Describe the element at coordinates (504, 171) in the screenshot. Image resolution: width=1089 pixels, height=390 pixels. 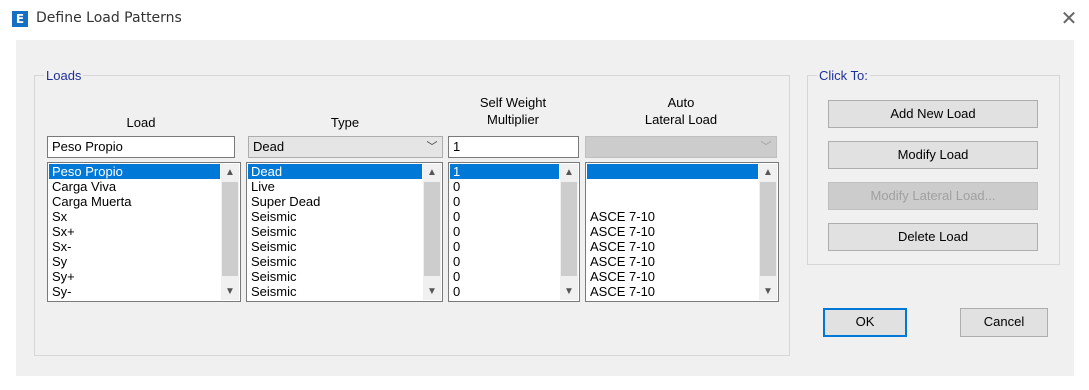
I see `multiplier-list-item: 1` at that location.